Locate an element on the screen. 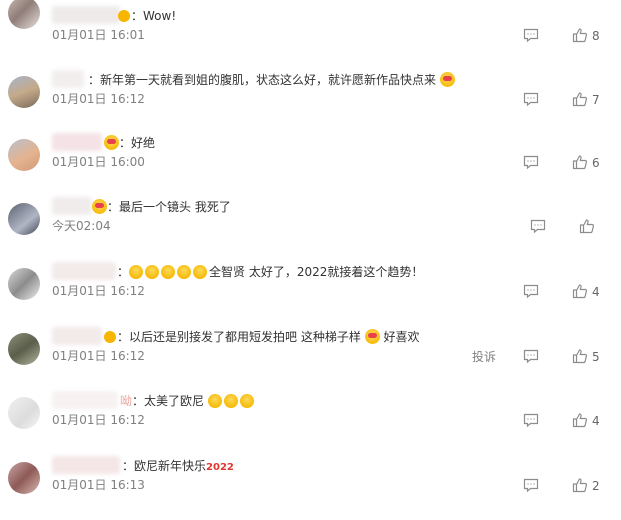 This screenshot has width=621, height=520. comment-item: 呦：太美了欧尼 01月01日 16:12 4 is located at coordinates (310, 423).